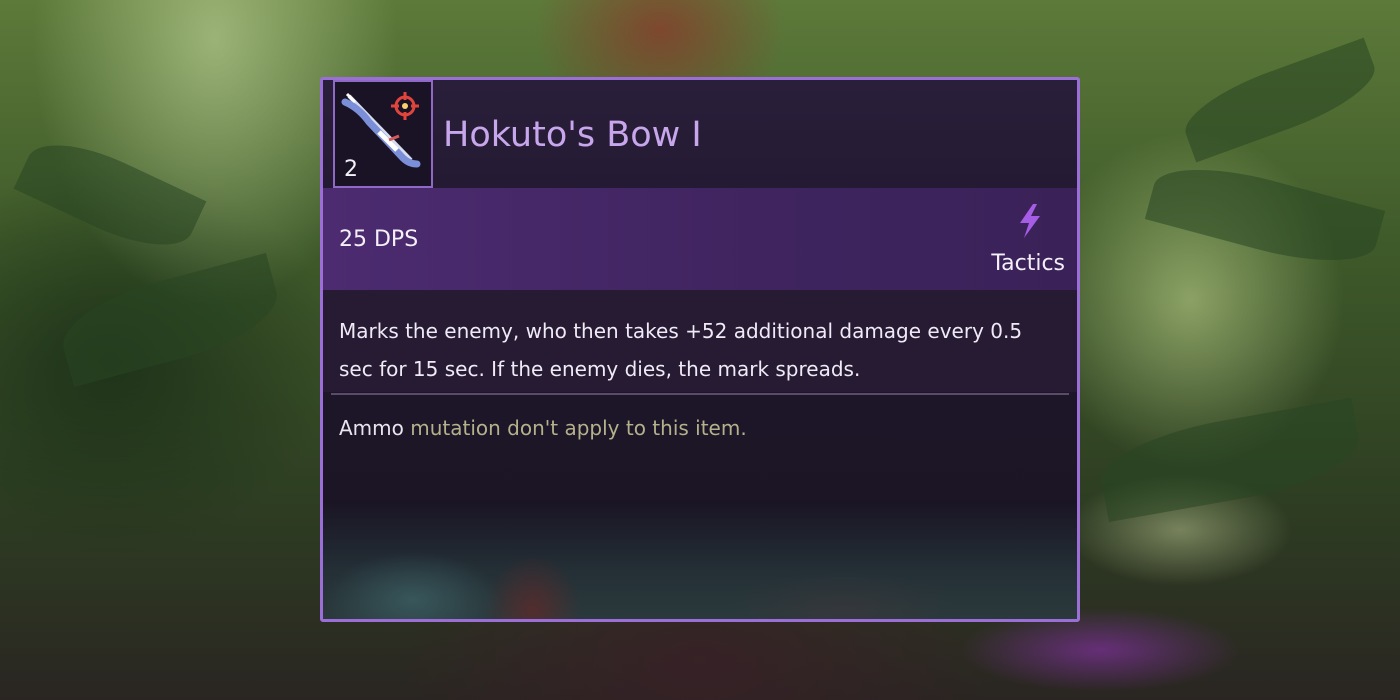 Image resolution: width=1400 pixels, height=700 pixels. Describe the element at coordinates (379, 239) in the screenshot. I see `item-dps: 25 DPS` at that location.